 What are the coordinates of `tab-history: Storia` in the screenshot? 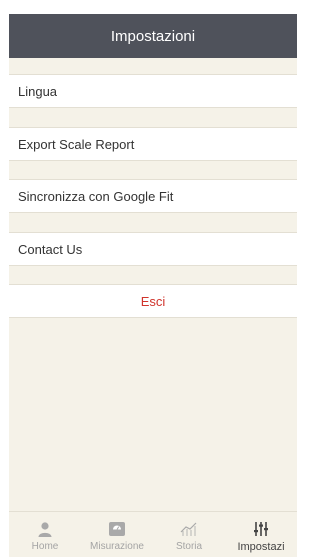 It's located at (189, 534).